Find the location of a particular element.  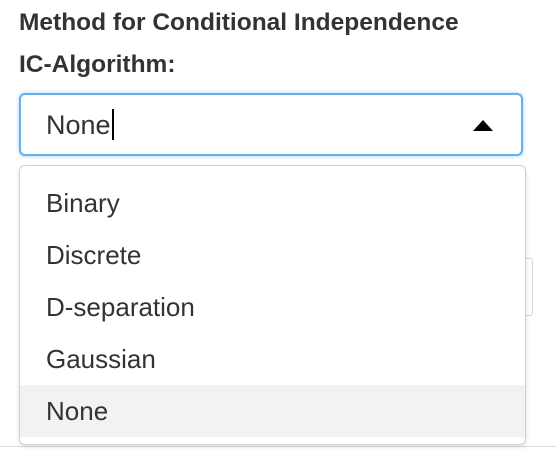

dropdown-option-discrete: Discrete is located at coordinates (272, 255).